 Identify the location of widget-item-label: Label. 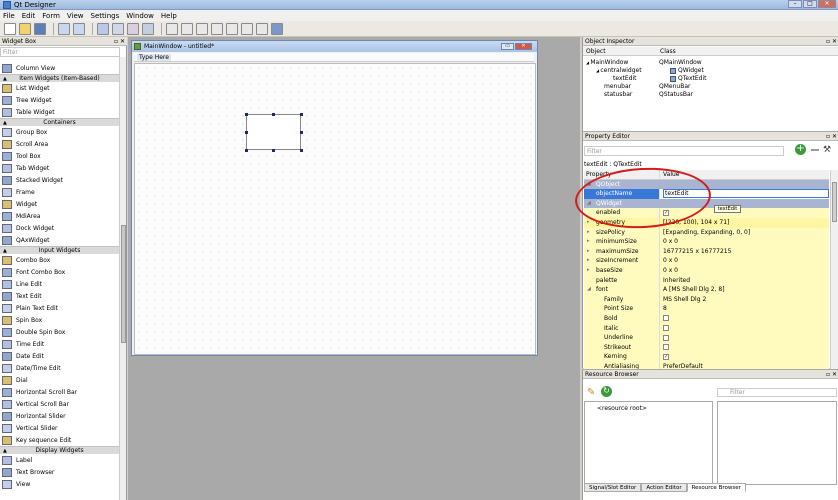
(59, 460).